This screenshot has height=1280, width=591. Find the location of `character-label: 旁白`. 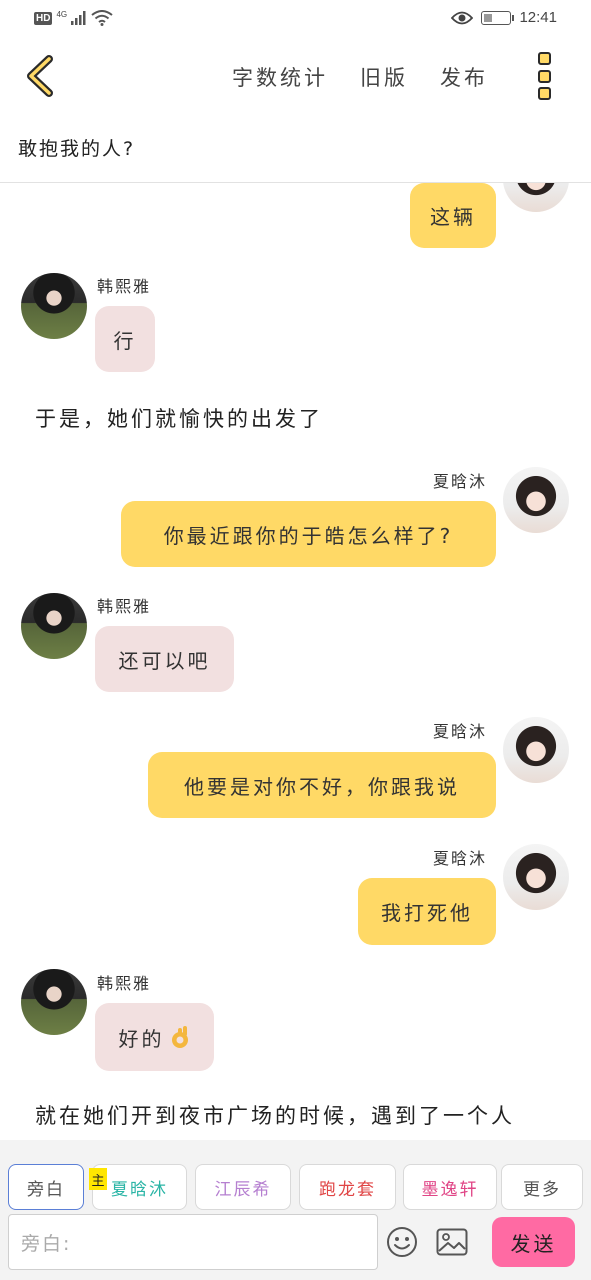

character-label: 旁白 is located at coordinates (46, 1189).